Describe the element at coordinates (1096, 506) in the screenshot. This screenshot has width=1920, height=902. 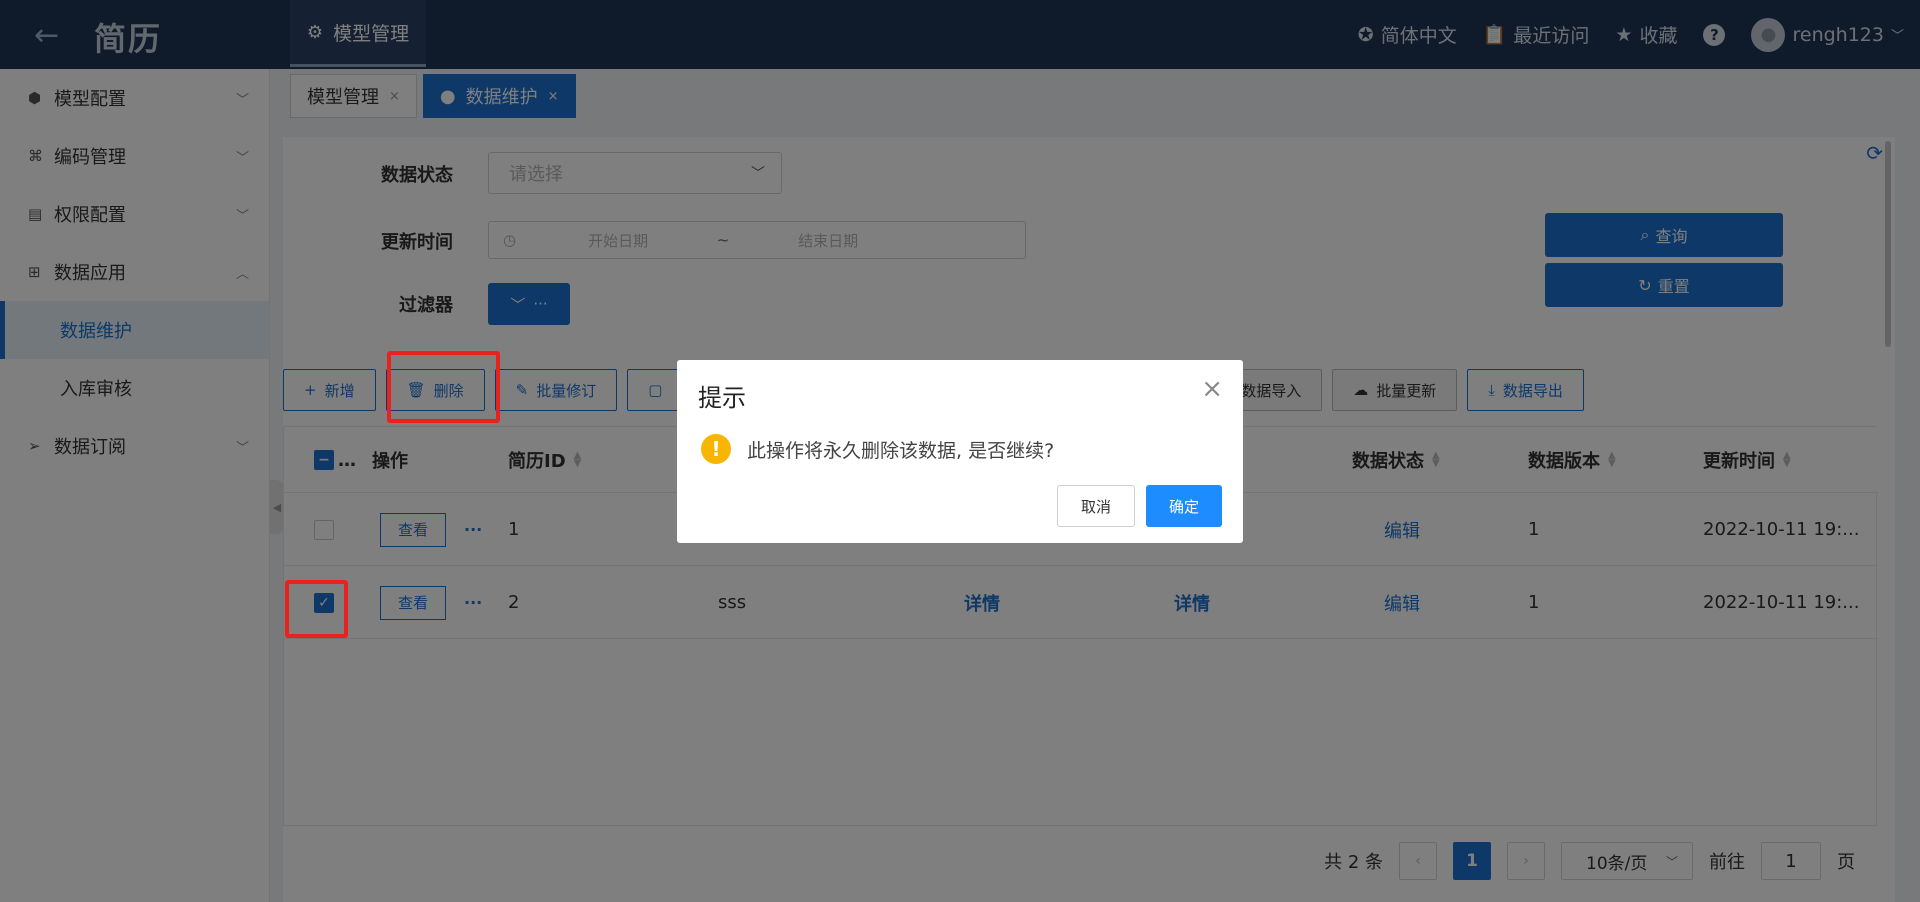
I see `cancel-button: 取消` at that location.